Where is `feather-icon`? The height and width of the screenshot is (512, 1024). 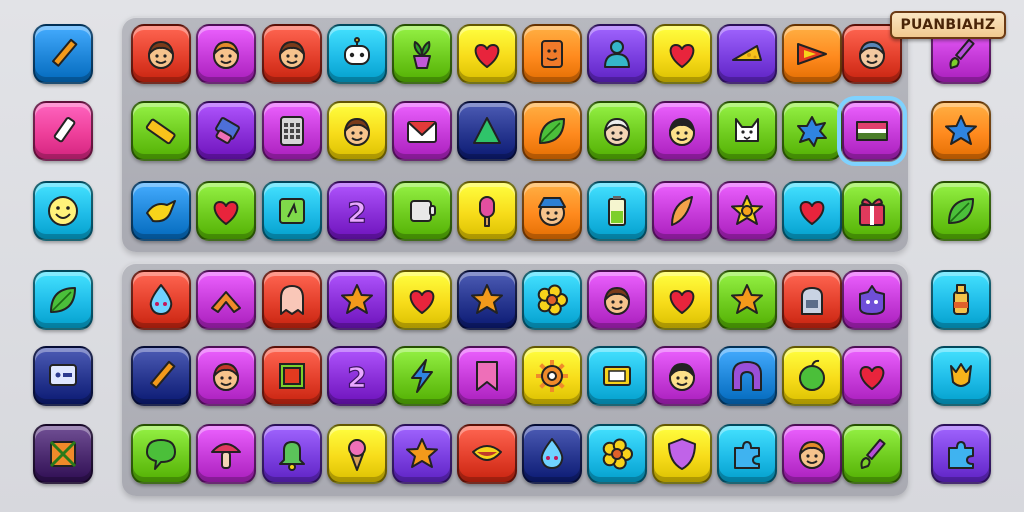 feather-icon is located at coordinates (682, 211).